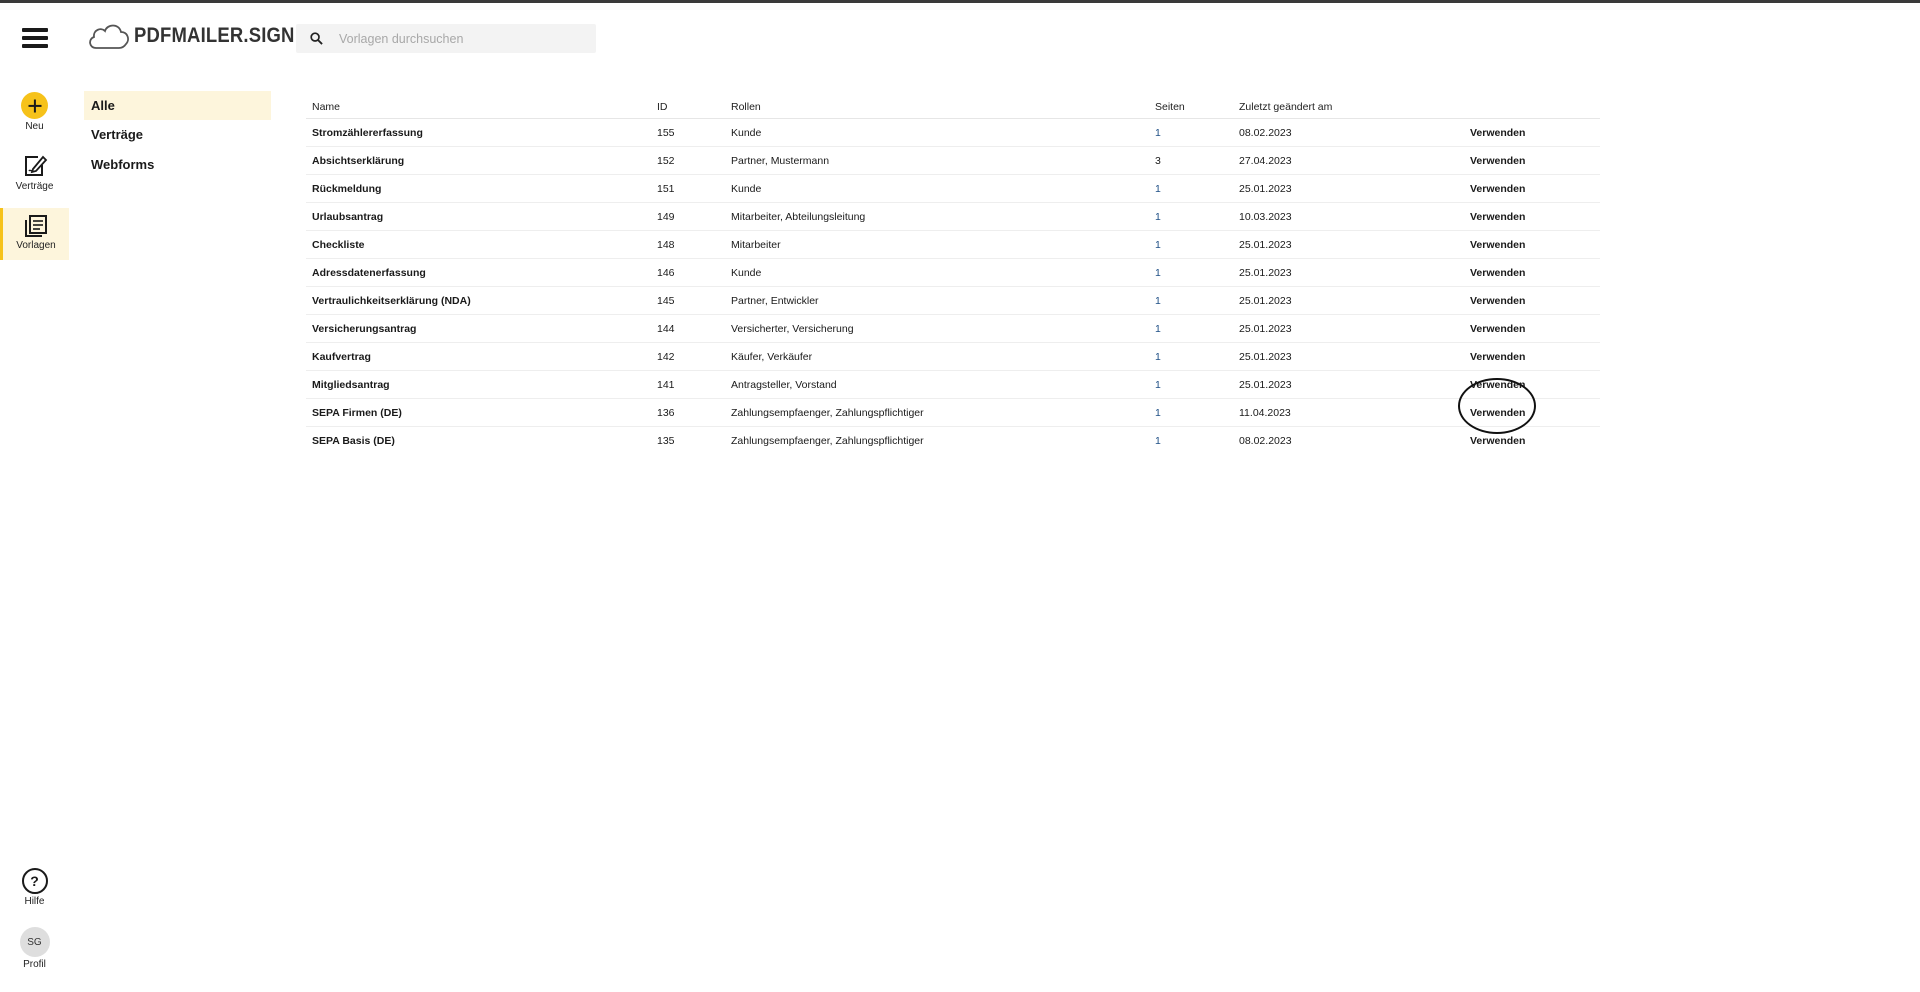  I want to click on row-id: 136, so click(666, 412).